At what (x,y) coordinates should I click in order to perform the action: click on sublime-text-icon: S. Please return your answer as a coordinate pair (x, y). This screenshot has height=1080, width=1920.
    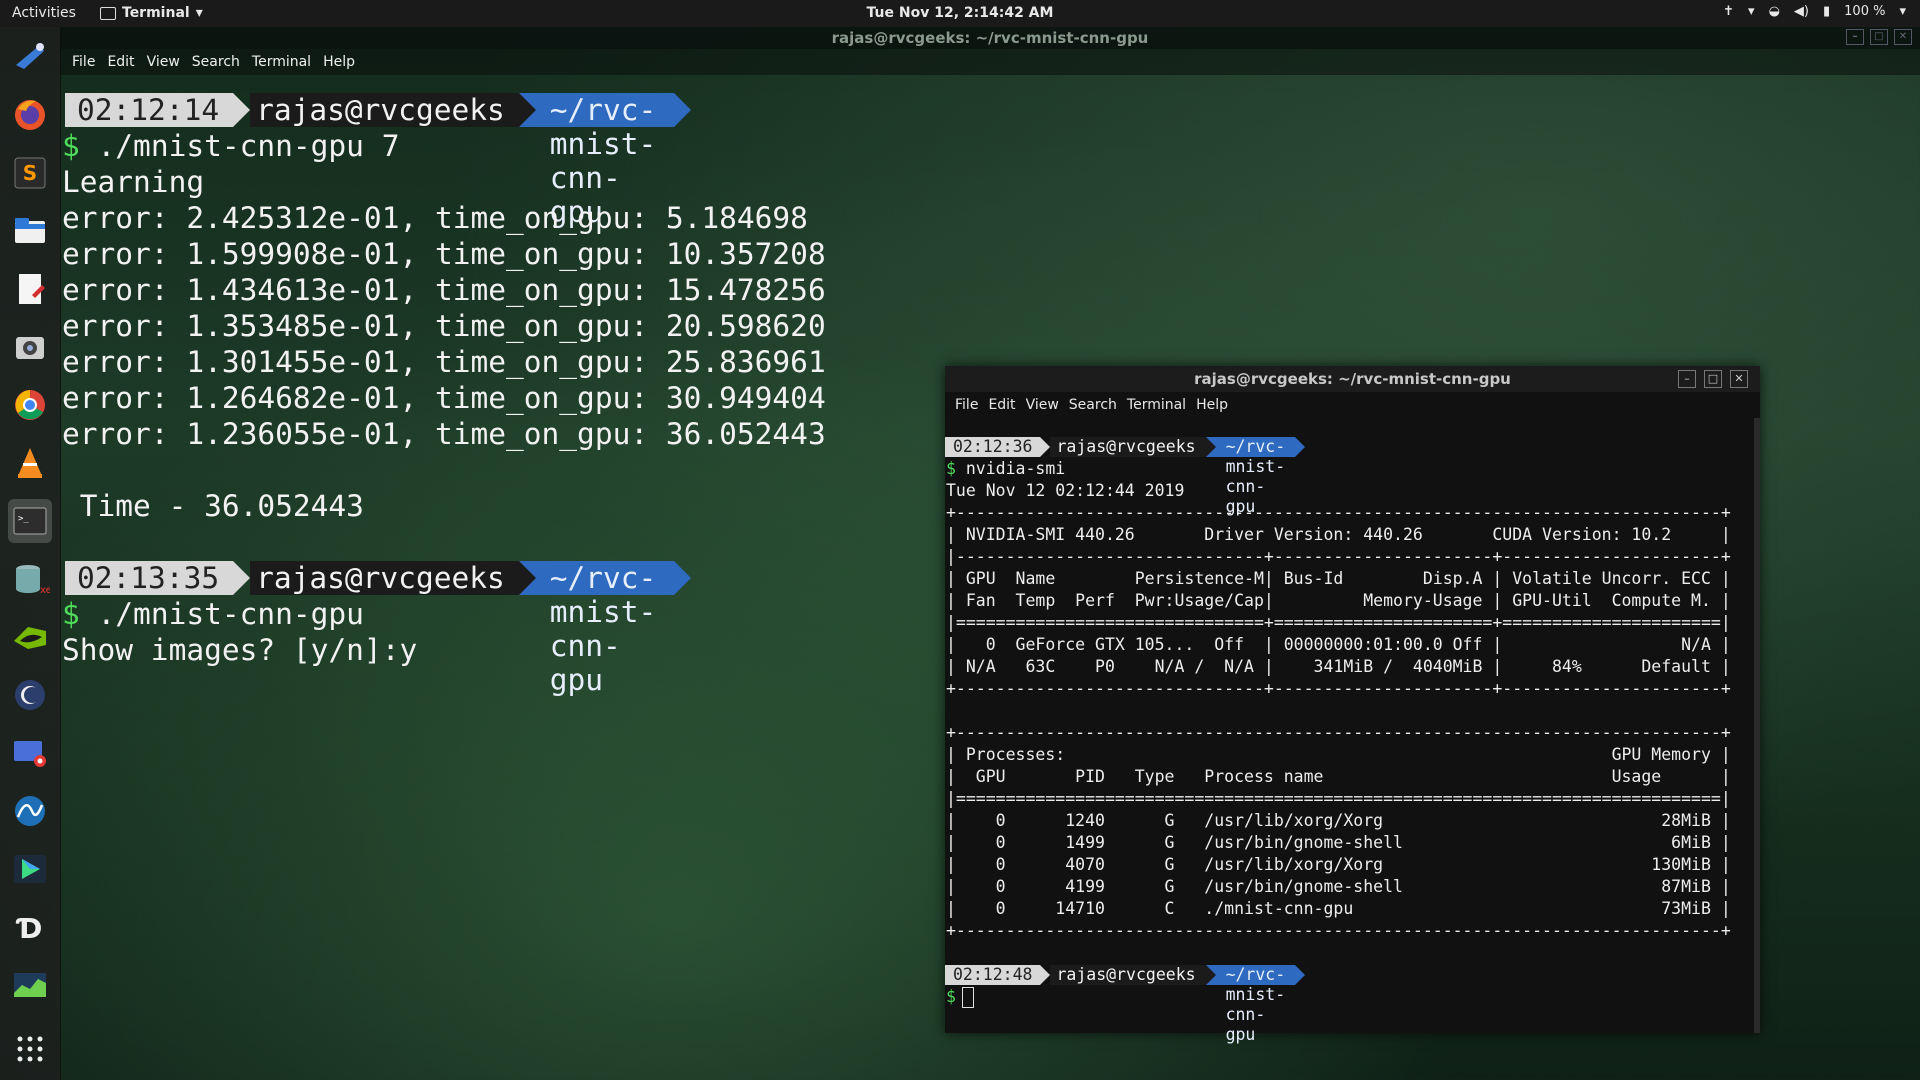
    Looking at the image, I should click on (30, 173).